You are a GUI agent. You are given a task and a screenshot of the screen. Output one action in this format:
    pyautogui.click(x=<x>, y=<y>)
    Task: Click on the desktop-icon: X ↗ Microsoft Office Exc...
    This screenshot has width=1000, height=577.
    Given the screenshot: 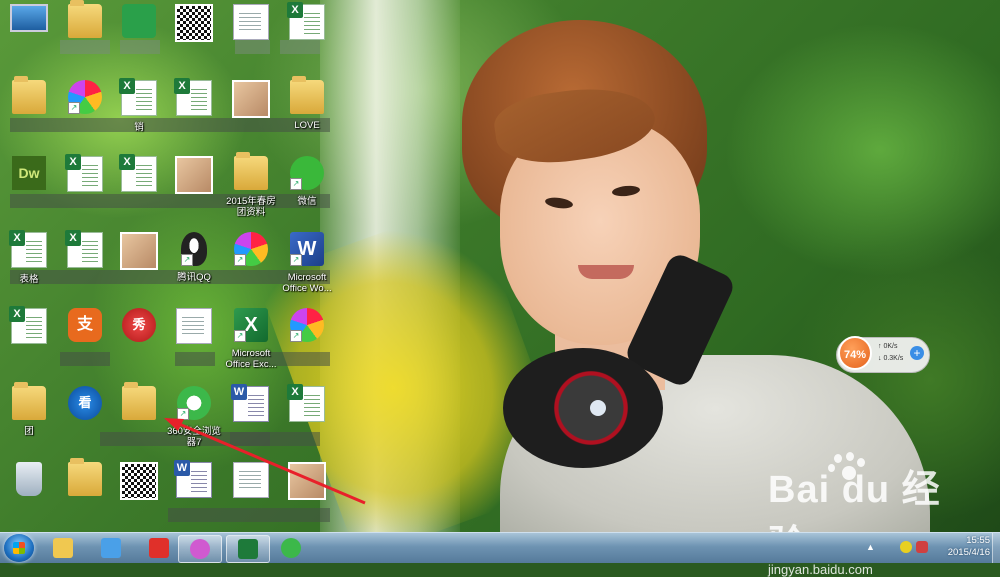 What is the action you would take?
    pyautogui.click(x=251, y=339)
    